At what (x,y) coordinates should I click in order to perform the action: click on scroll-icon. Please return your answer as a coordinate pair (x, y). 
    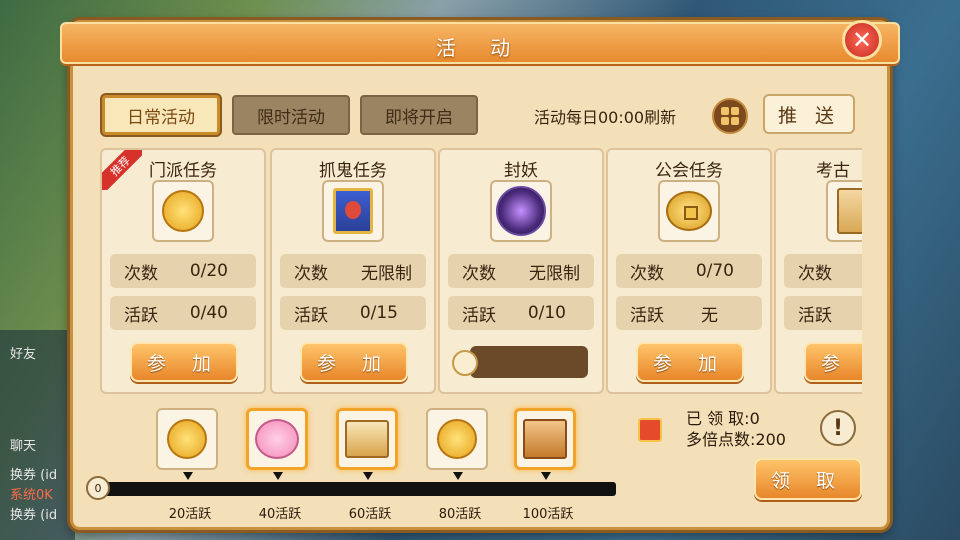
    Looking at the image, I should click on (849, 211).